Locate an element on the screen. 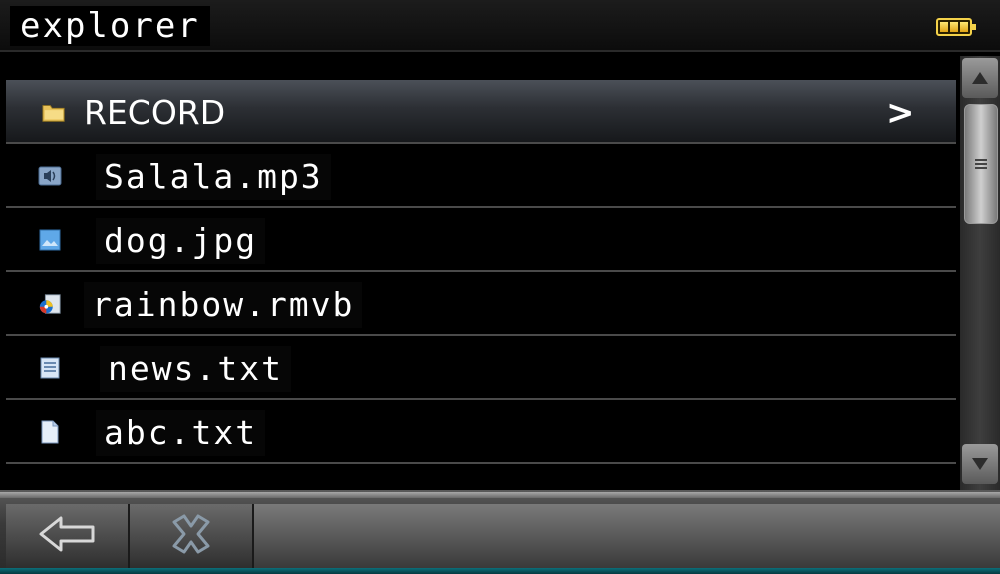  scroll-down-arrow-icon is located at coordinates (980, 464).